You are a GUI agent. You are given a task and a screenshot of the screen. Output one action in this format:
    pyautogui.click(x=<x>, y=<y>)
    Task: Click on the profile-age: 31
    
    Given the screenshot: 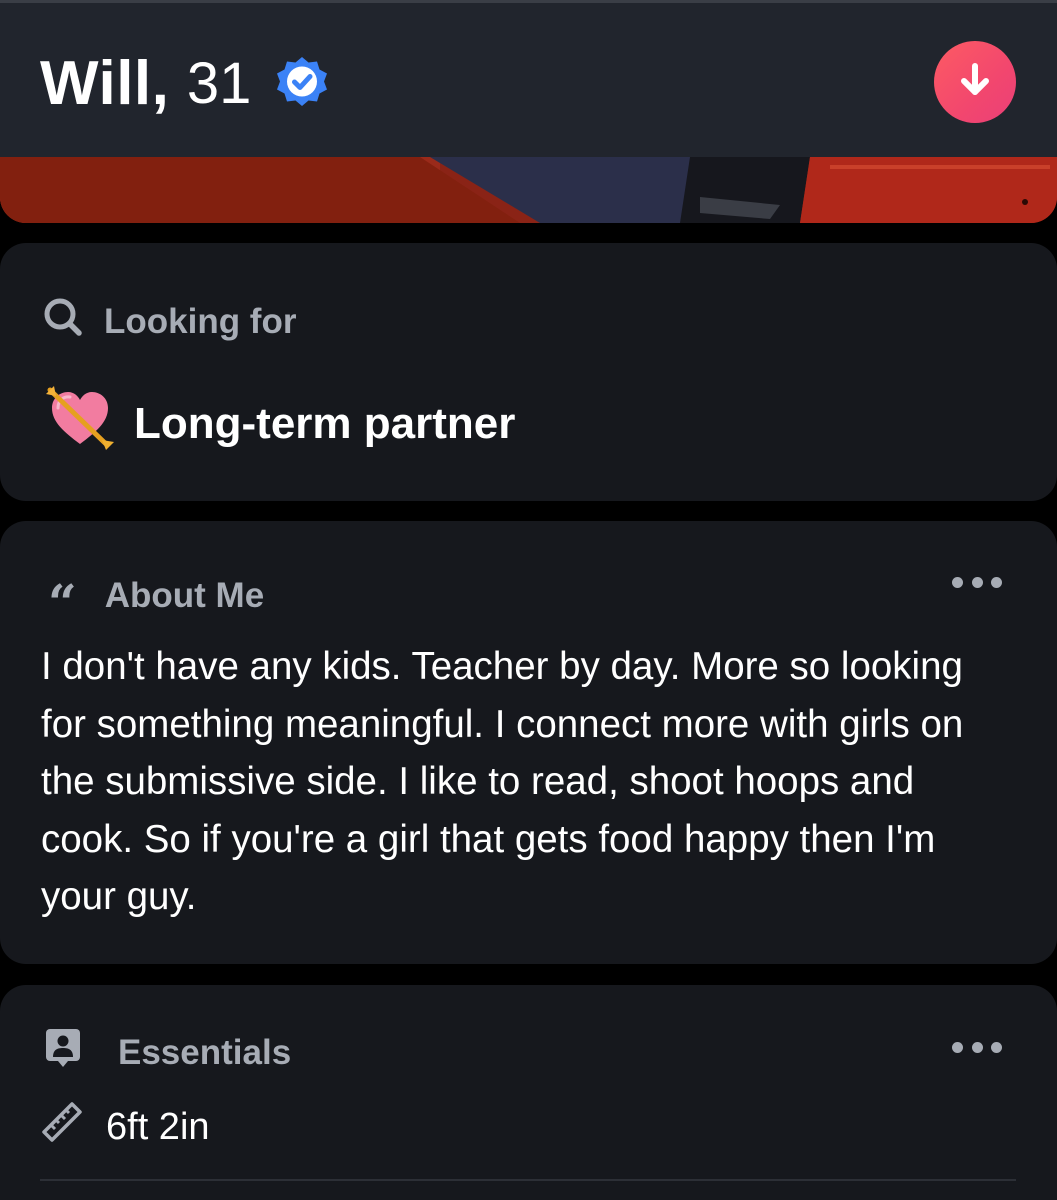 What is the action you would take?
    pyautogui.click(x=219, y=83)
    